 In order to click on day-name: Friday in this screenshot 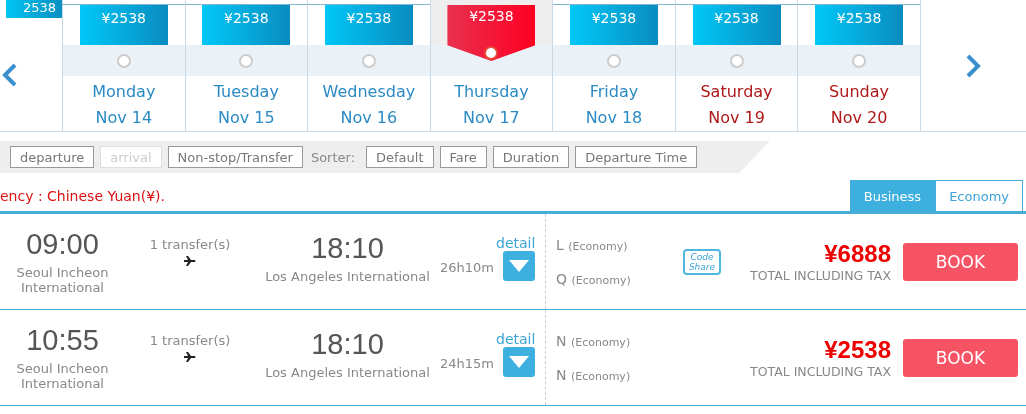, I will do `click(614, 91)`.